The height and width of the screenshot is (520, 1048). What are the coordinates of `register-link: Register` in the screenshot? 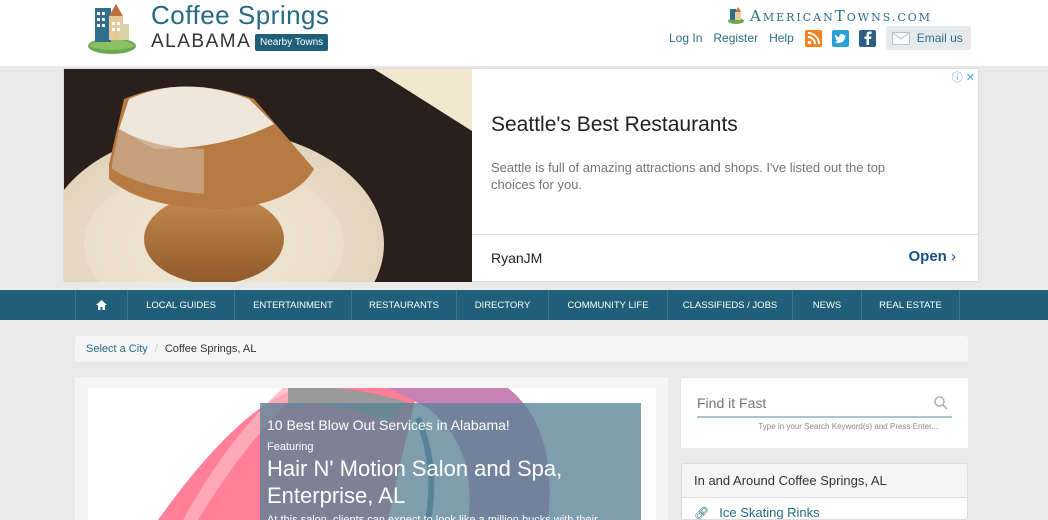 It's located at (735, 38).